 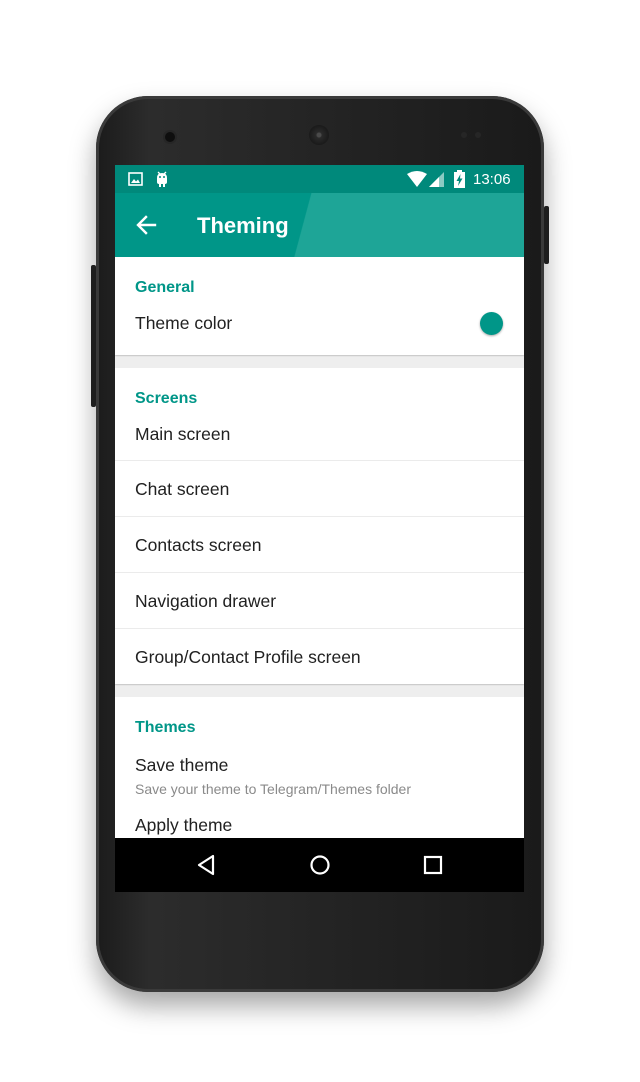 I want to click on front-camera-icon, so click(x=170, y=137).